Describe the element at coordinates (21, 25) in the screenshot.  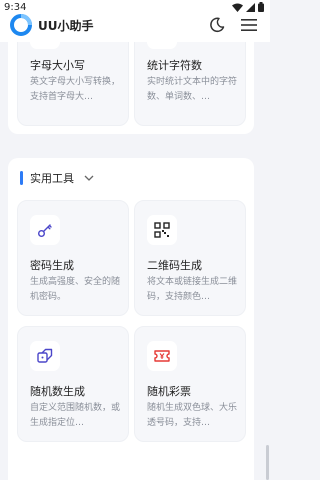
I see `app-logo-icon` at that location.